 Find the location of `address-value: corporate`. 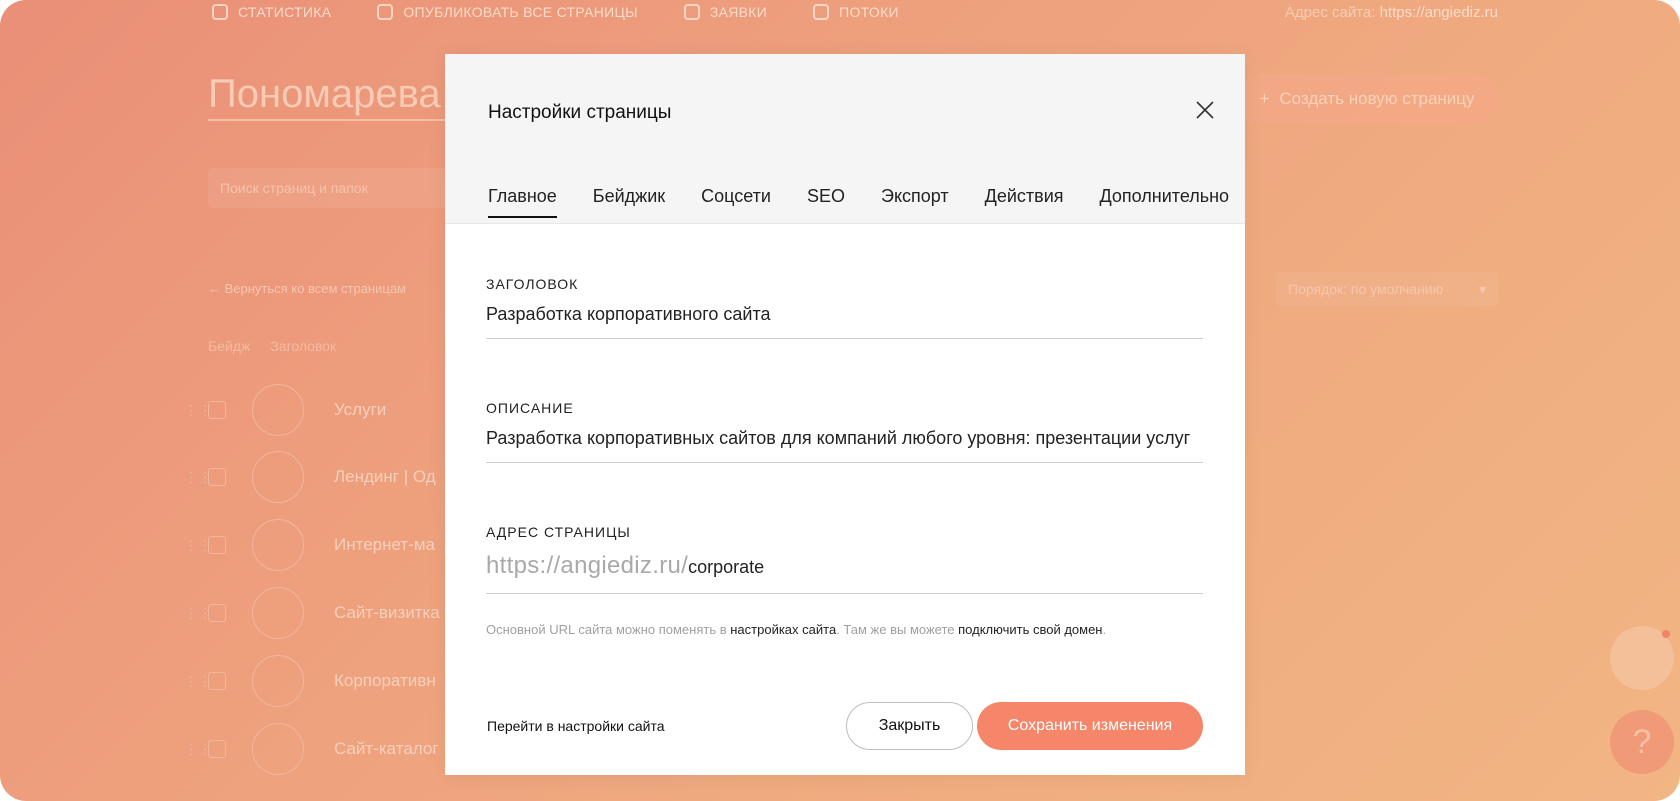

address-value: corporate is located at coordinates (726, 567).